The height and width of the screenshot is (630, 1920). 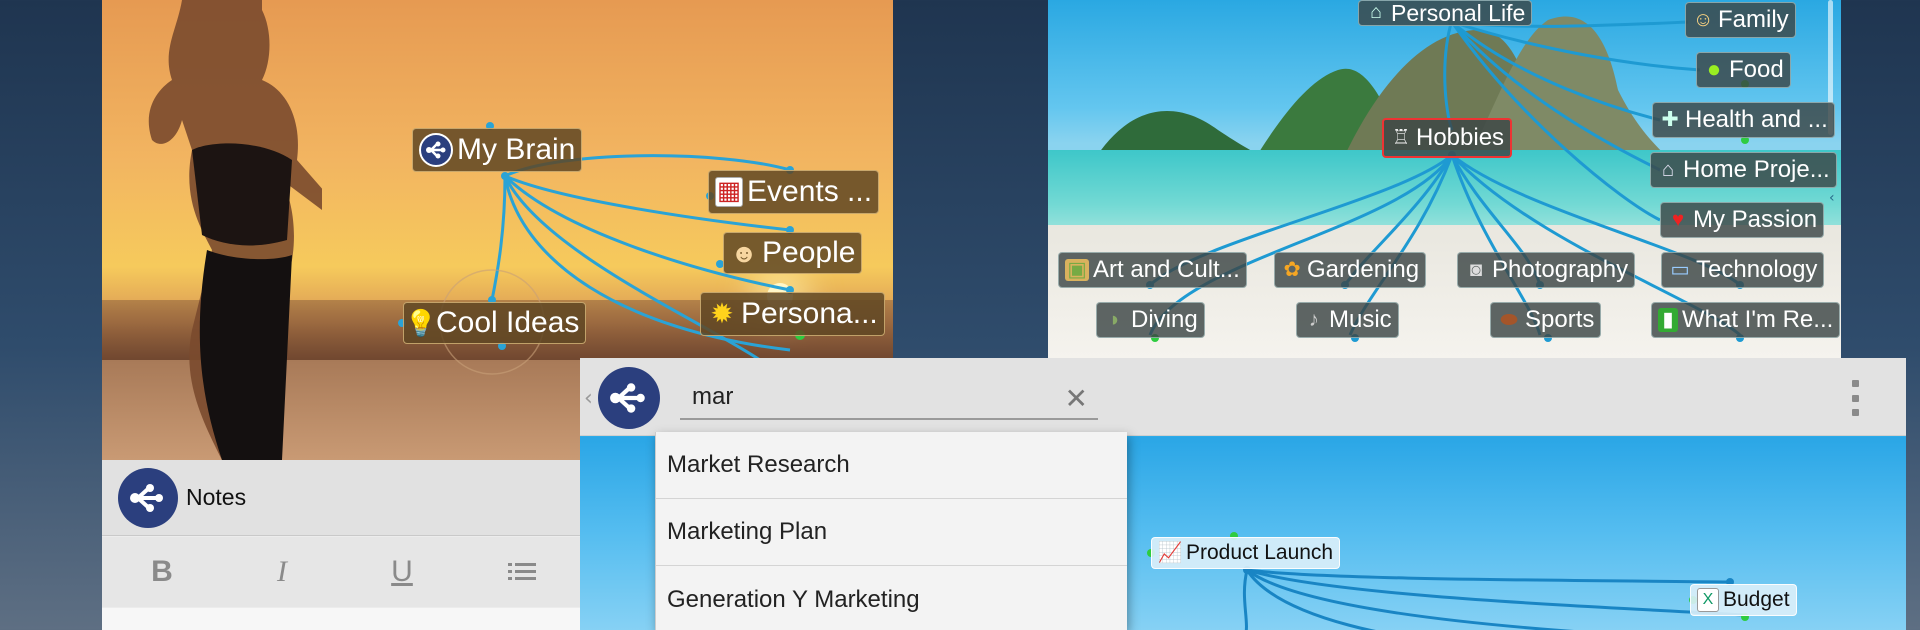 I want to click on underline-button: U, so click(x=402, y=572).